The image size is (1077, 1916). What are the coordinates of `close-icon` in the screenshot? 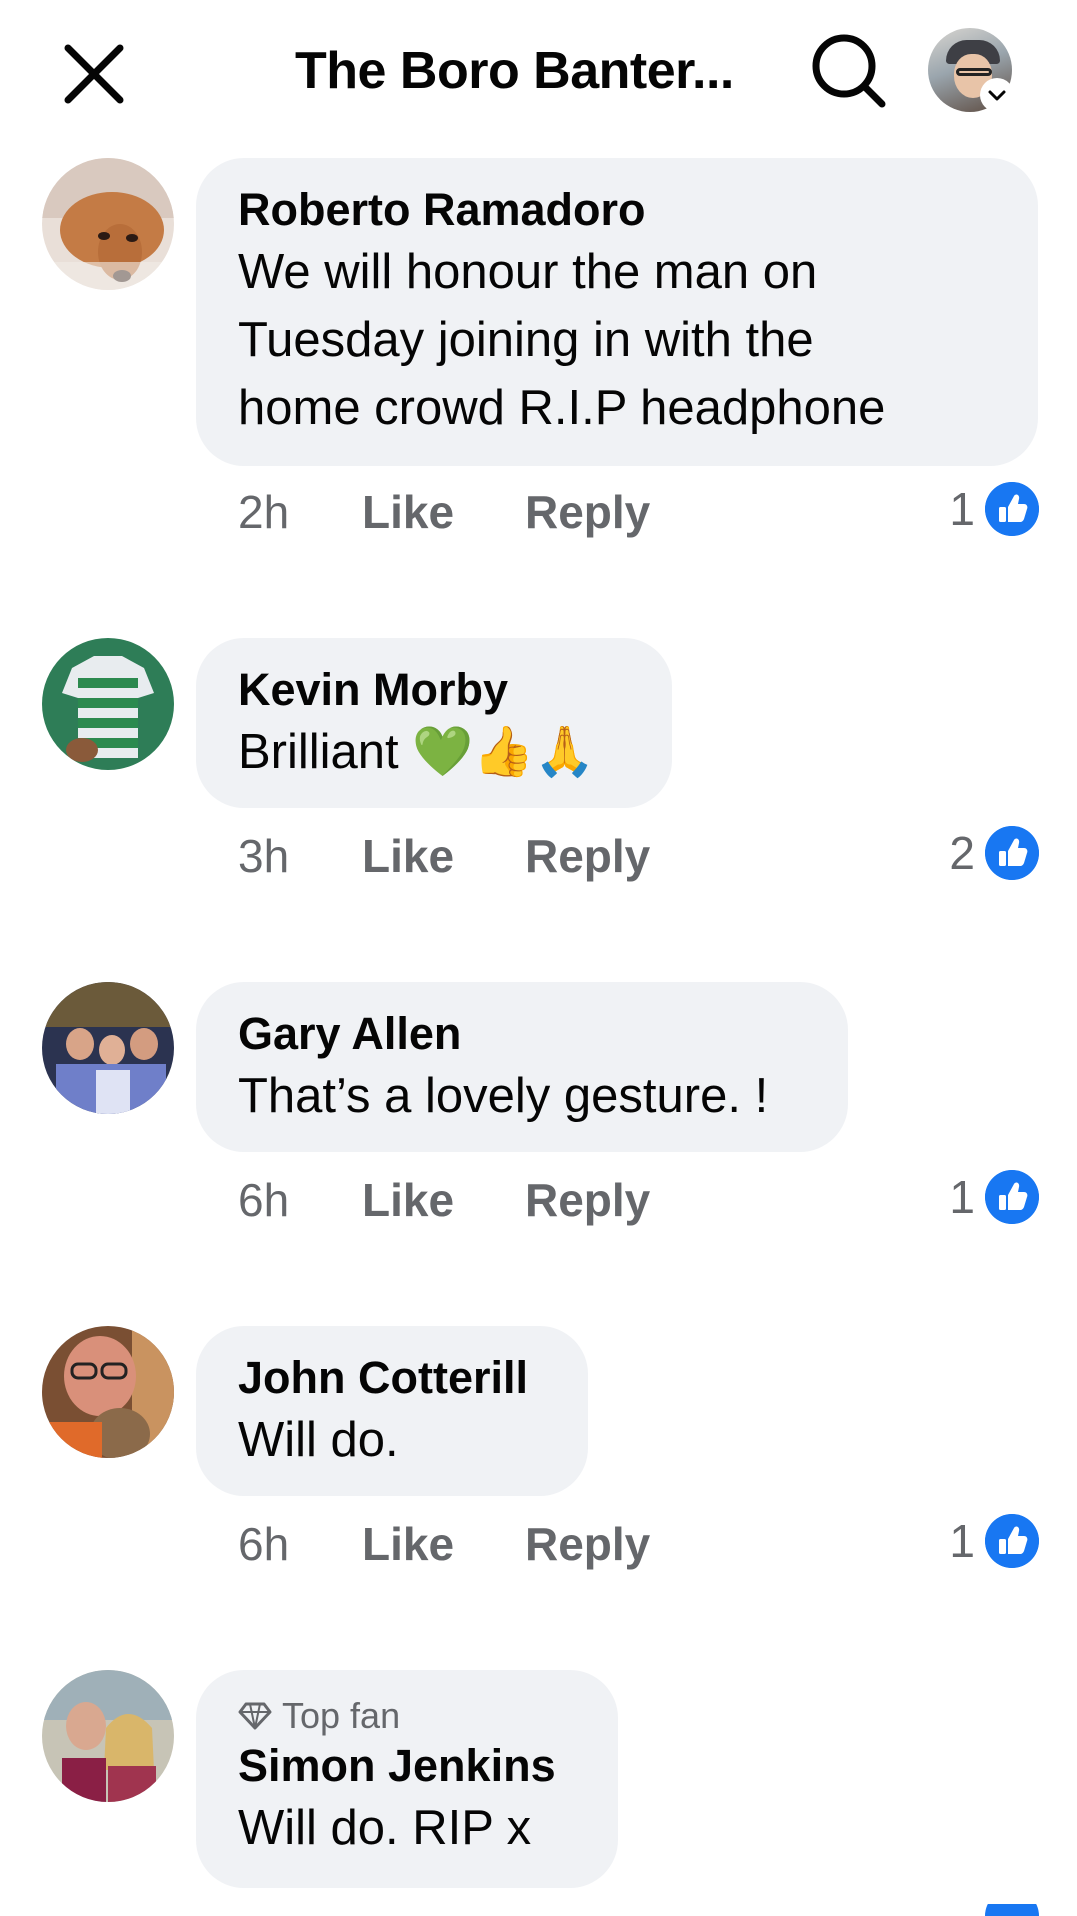 It's located at (94, 74).